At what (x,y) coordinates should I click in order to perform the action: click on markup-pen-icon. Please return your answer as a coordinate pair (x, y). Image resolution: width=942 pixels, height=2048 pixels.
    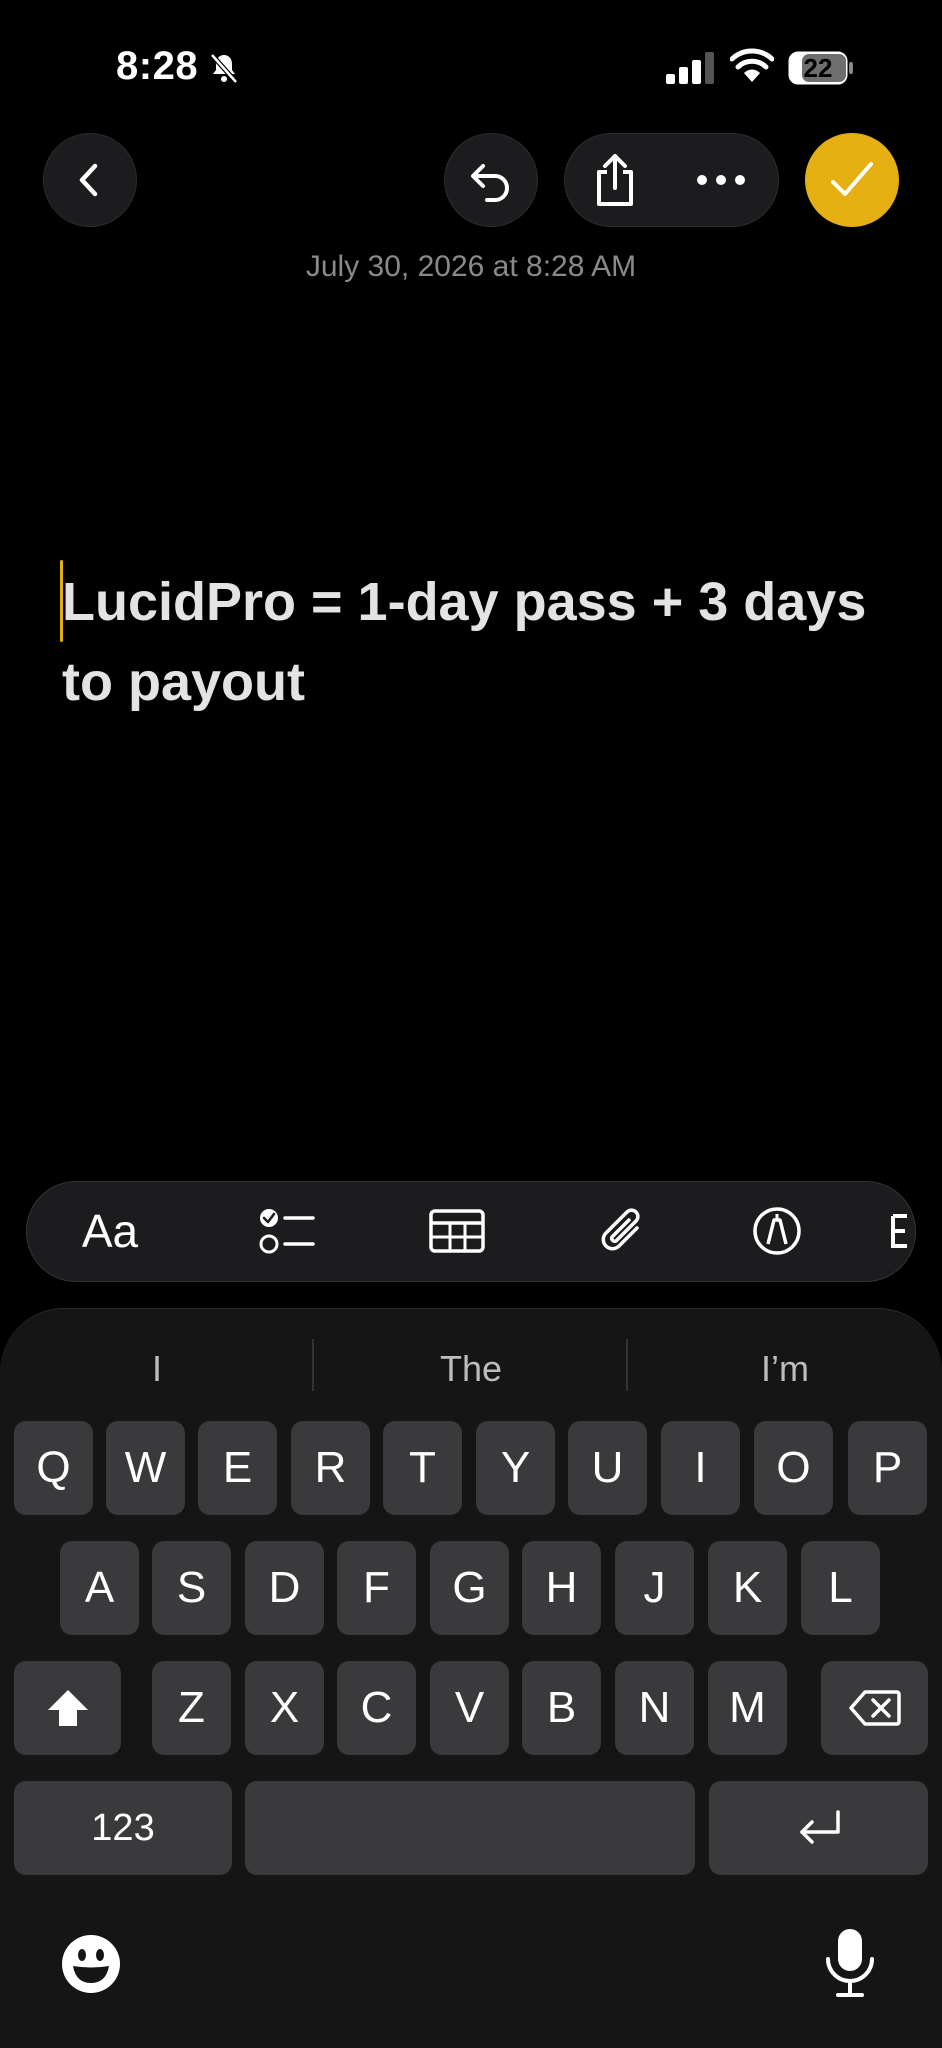
    Looking at the image, I should click on (777, 1231).